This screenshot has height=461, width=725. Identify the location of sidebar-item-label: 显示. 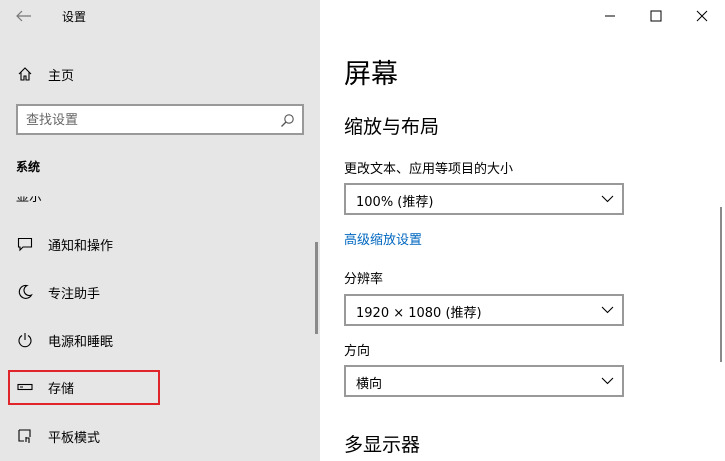
(29, 200).